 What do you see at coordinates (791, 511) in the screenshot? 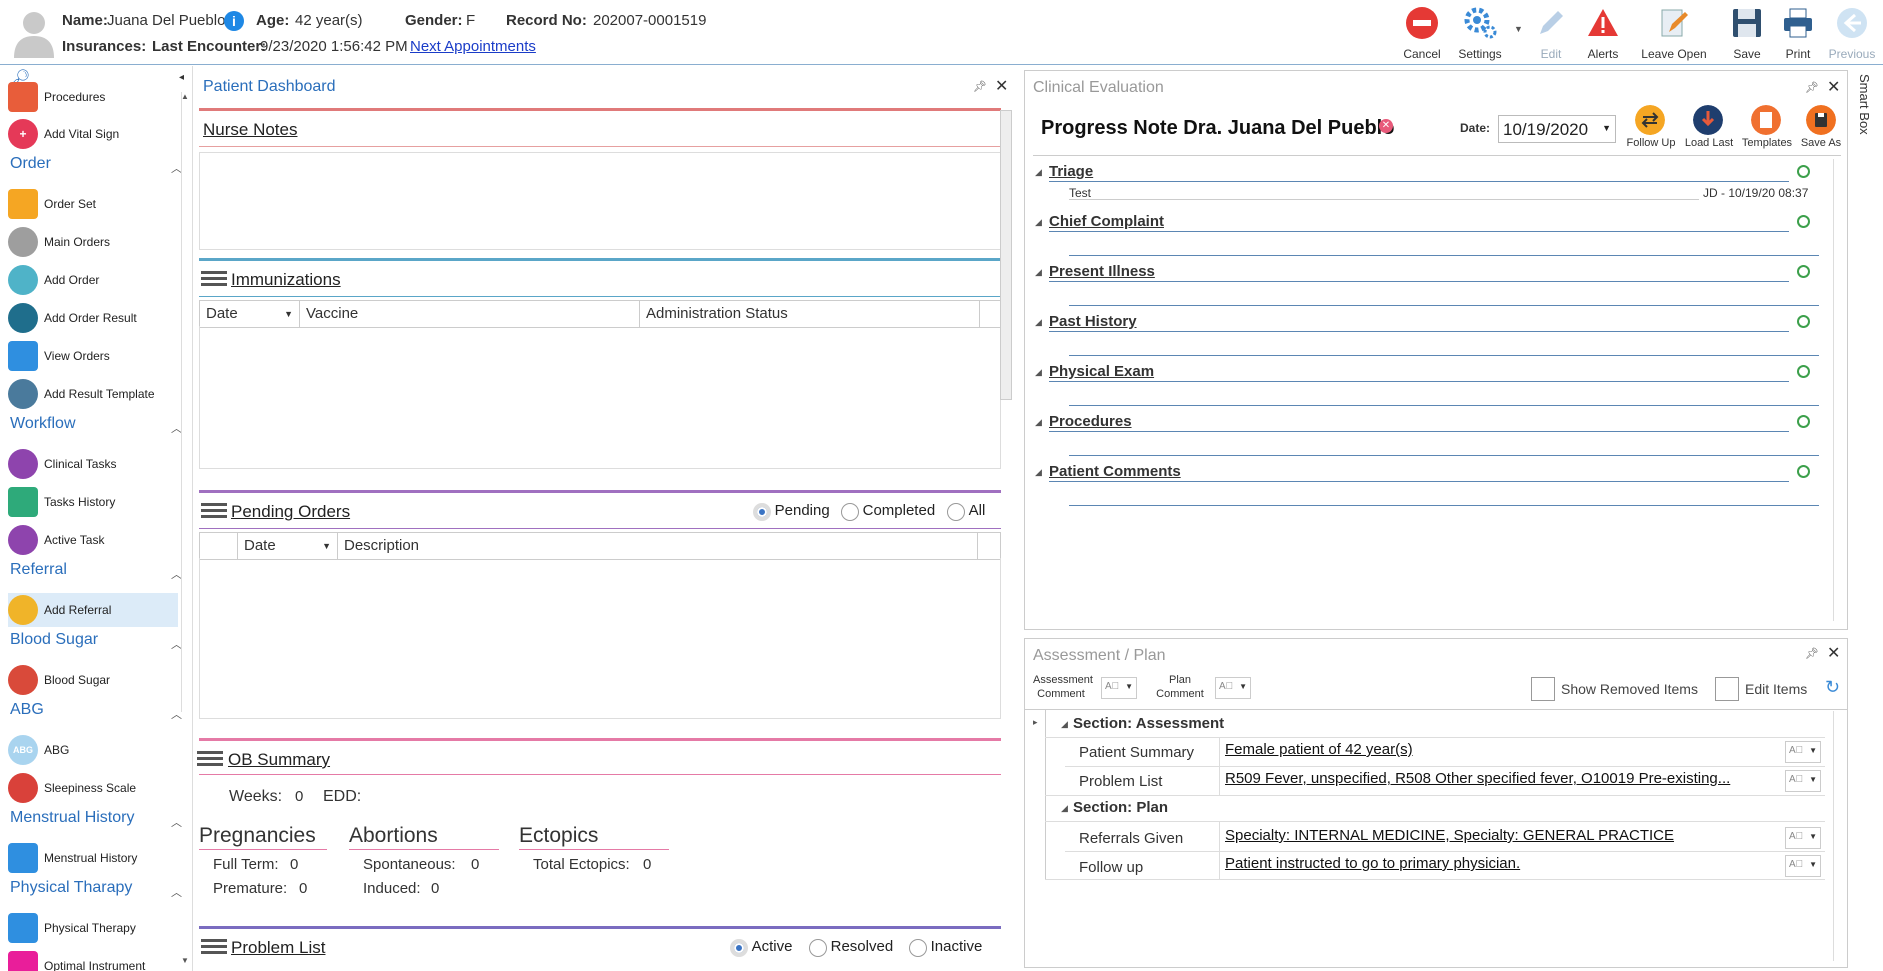
I see `radio-pending: Pending` at bounding box center [791, 511].